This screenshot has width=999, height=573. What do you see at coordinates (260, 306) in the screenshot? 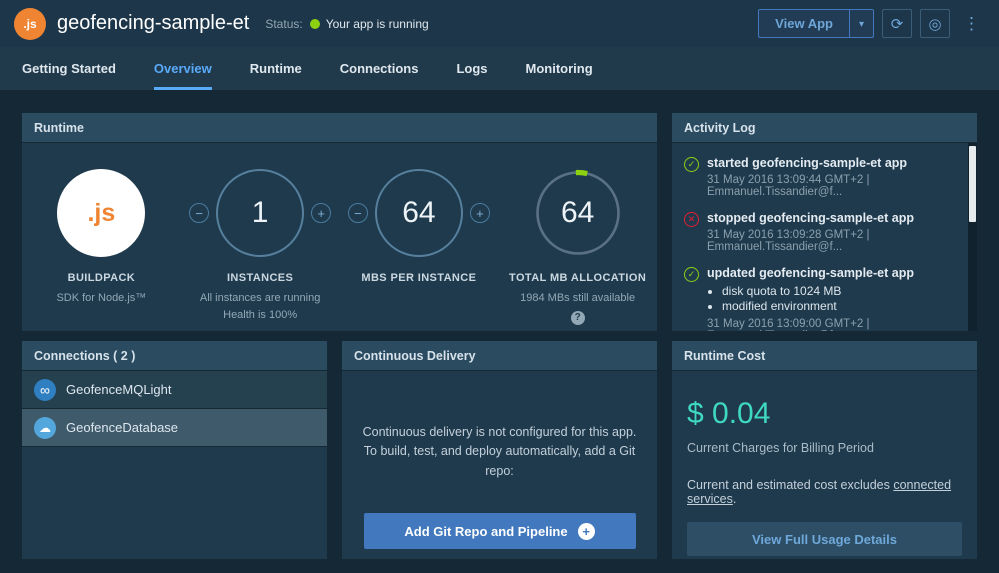
I see `instances-sub: All instances are running Health is 100%` at bounding box center [260, 306].